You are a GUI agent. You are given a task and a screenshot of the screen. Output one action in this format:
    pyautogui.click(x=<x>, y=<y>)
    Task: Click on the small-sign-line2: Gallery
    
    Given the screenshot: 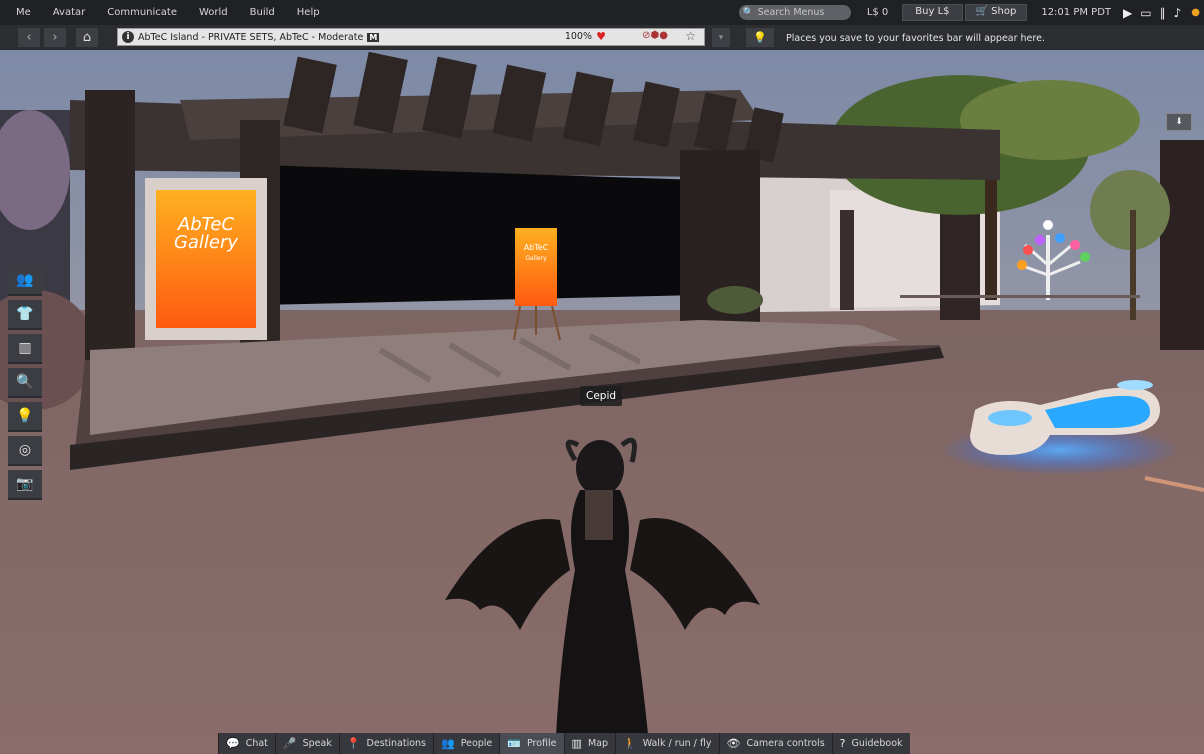 What is the action you would take?
    pyautogui.click(x=536, y=258)
    